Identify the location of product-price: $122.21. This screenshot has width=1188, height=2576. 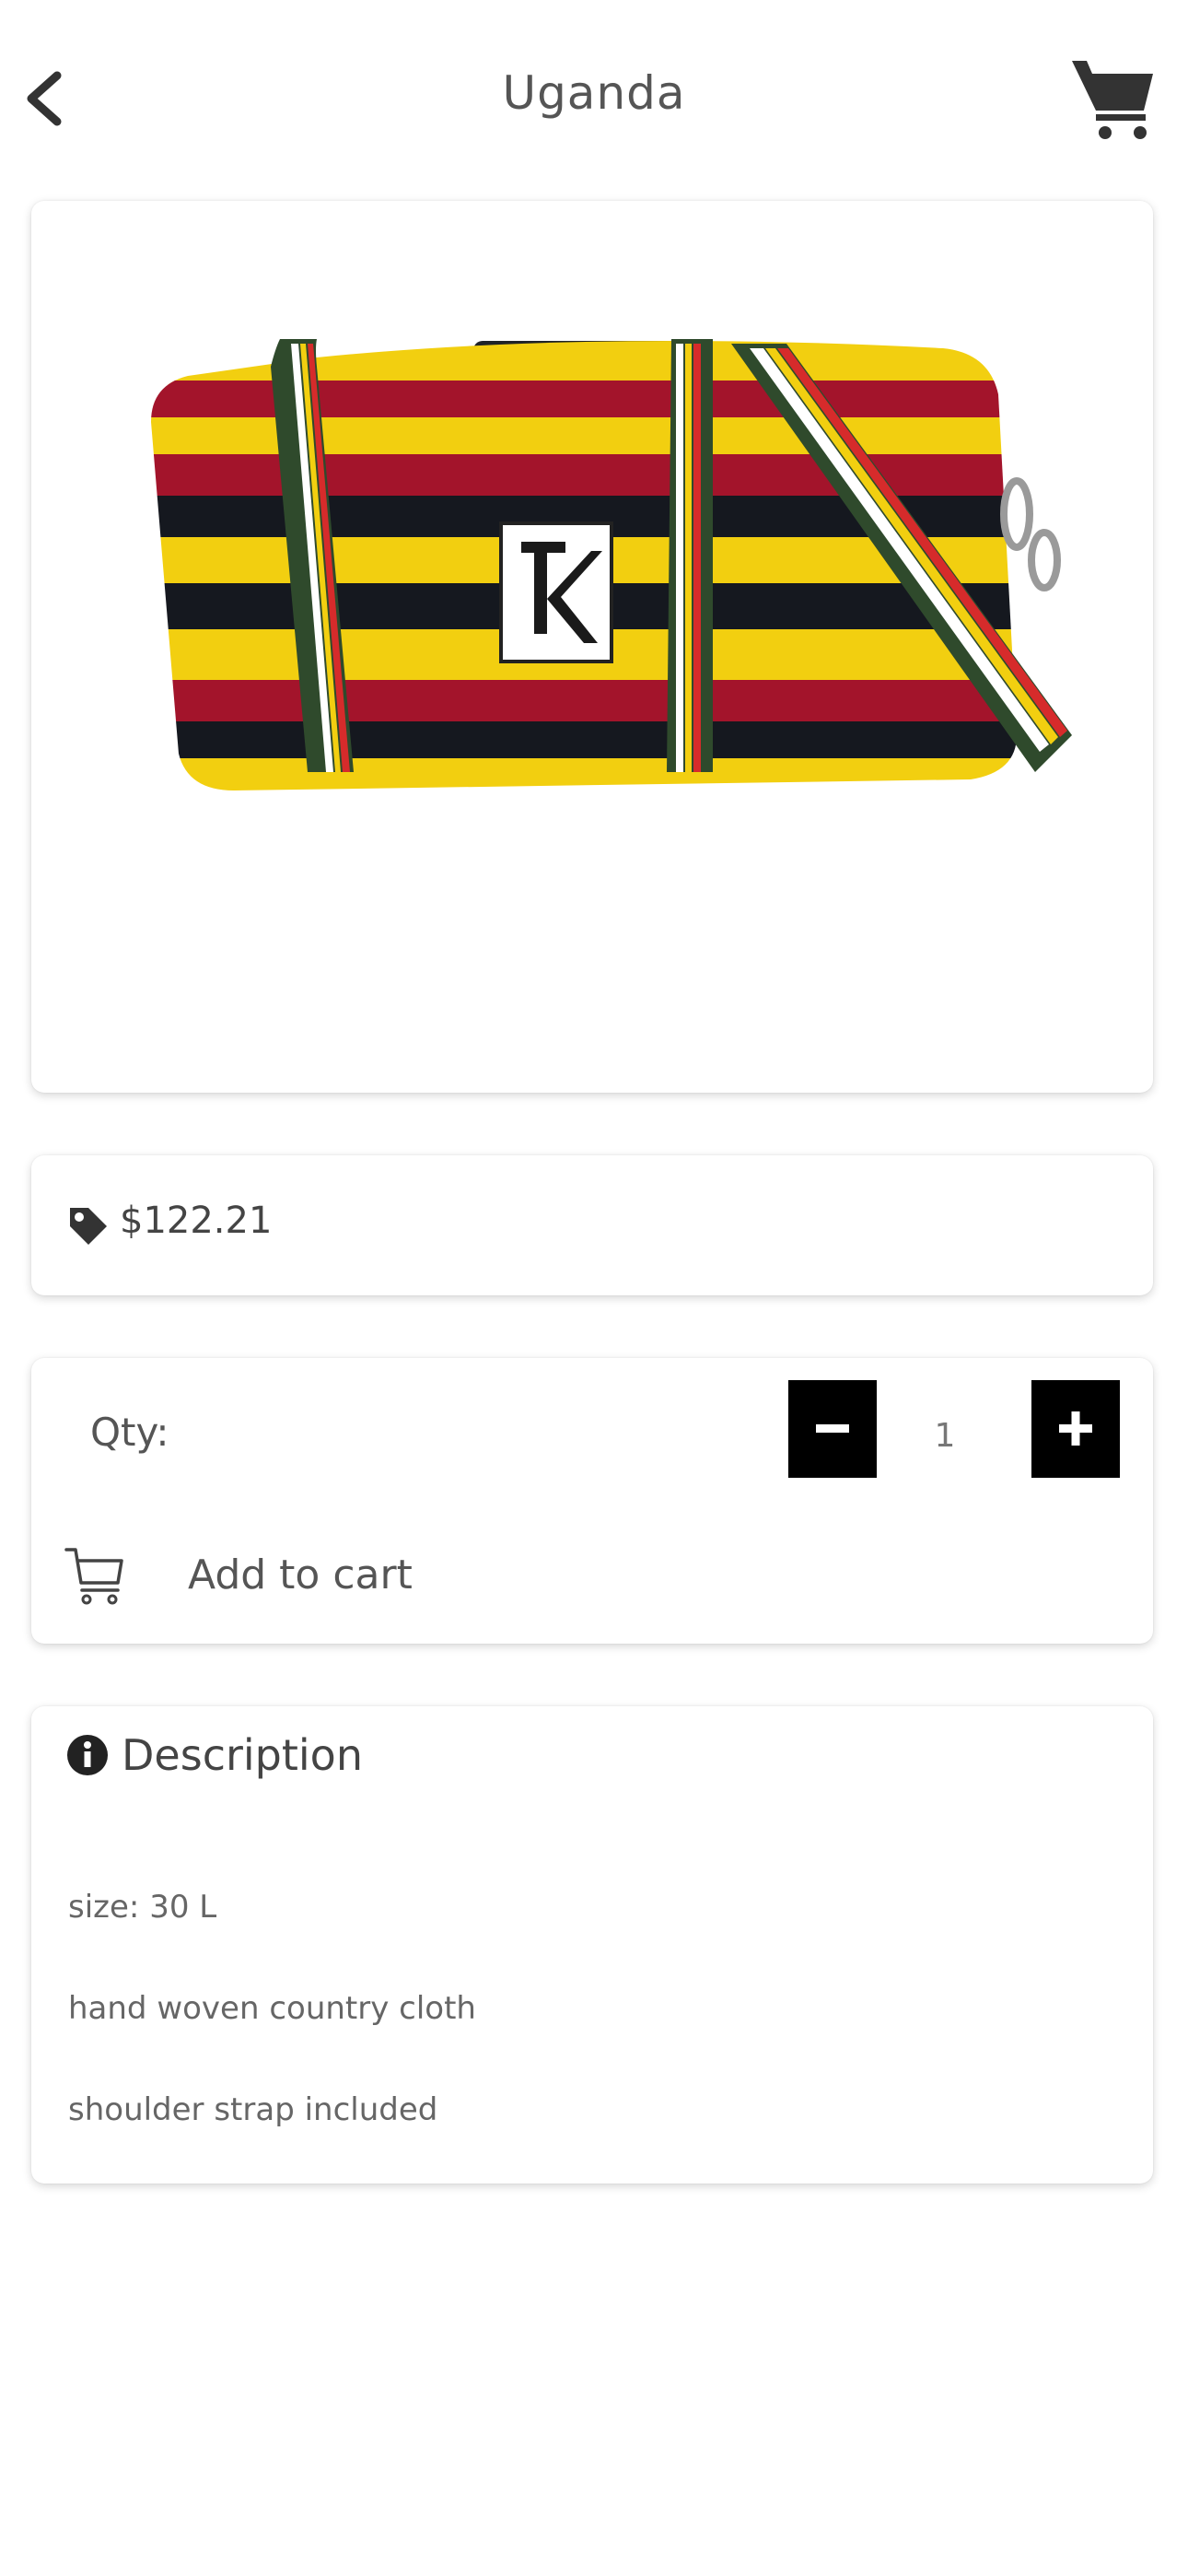
(196, 1221).